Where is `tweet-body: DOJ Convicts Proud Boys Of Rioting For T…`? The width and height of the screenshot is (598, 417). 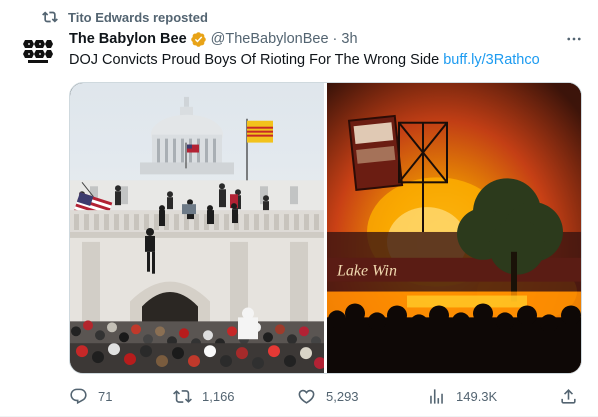
tweet-body: DOJ Convicts Proud Boys Of Rioting For T… is located at coordinates (254, 60).